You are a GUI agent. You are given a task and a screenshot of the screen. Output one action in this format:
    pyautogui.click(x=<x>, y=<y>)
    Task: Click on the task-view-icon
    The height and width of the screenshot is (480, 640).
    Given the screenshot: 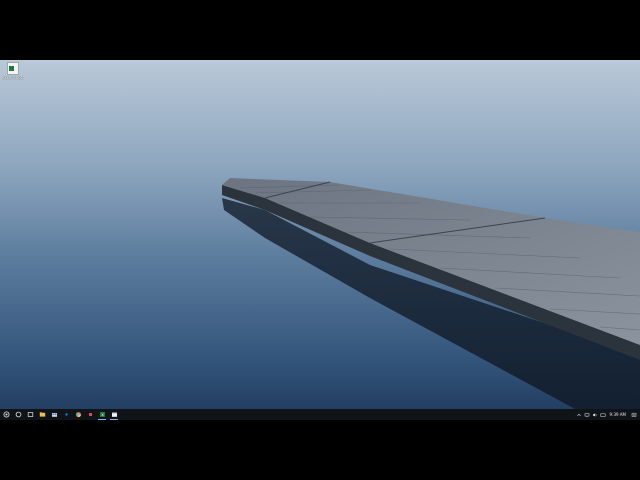 What is the action you would take?
    pyautogui.click(x=30, y=414)
    